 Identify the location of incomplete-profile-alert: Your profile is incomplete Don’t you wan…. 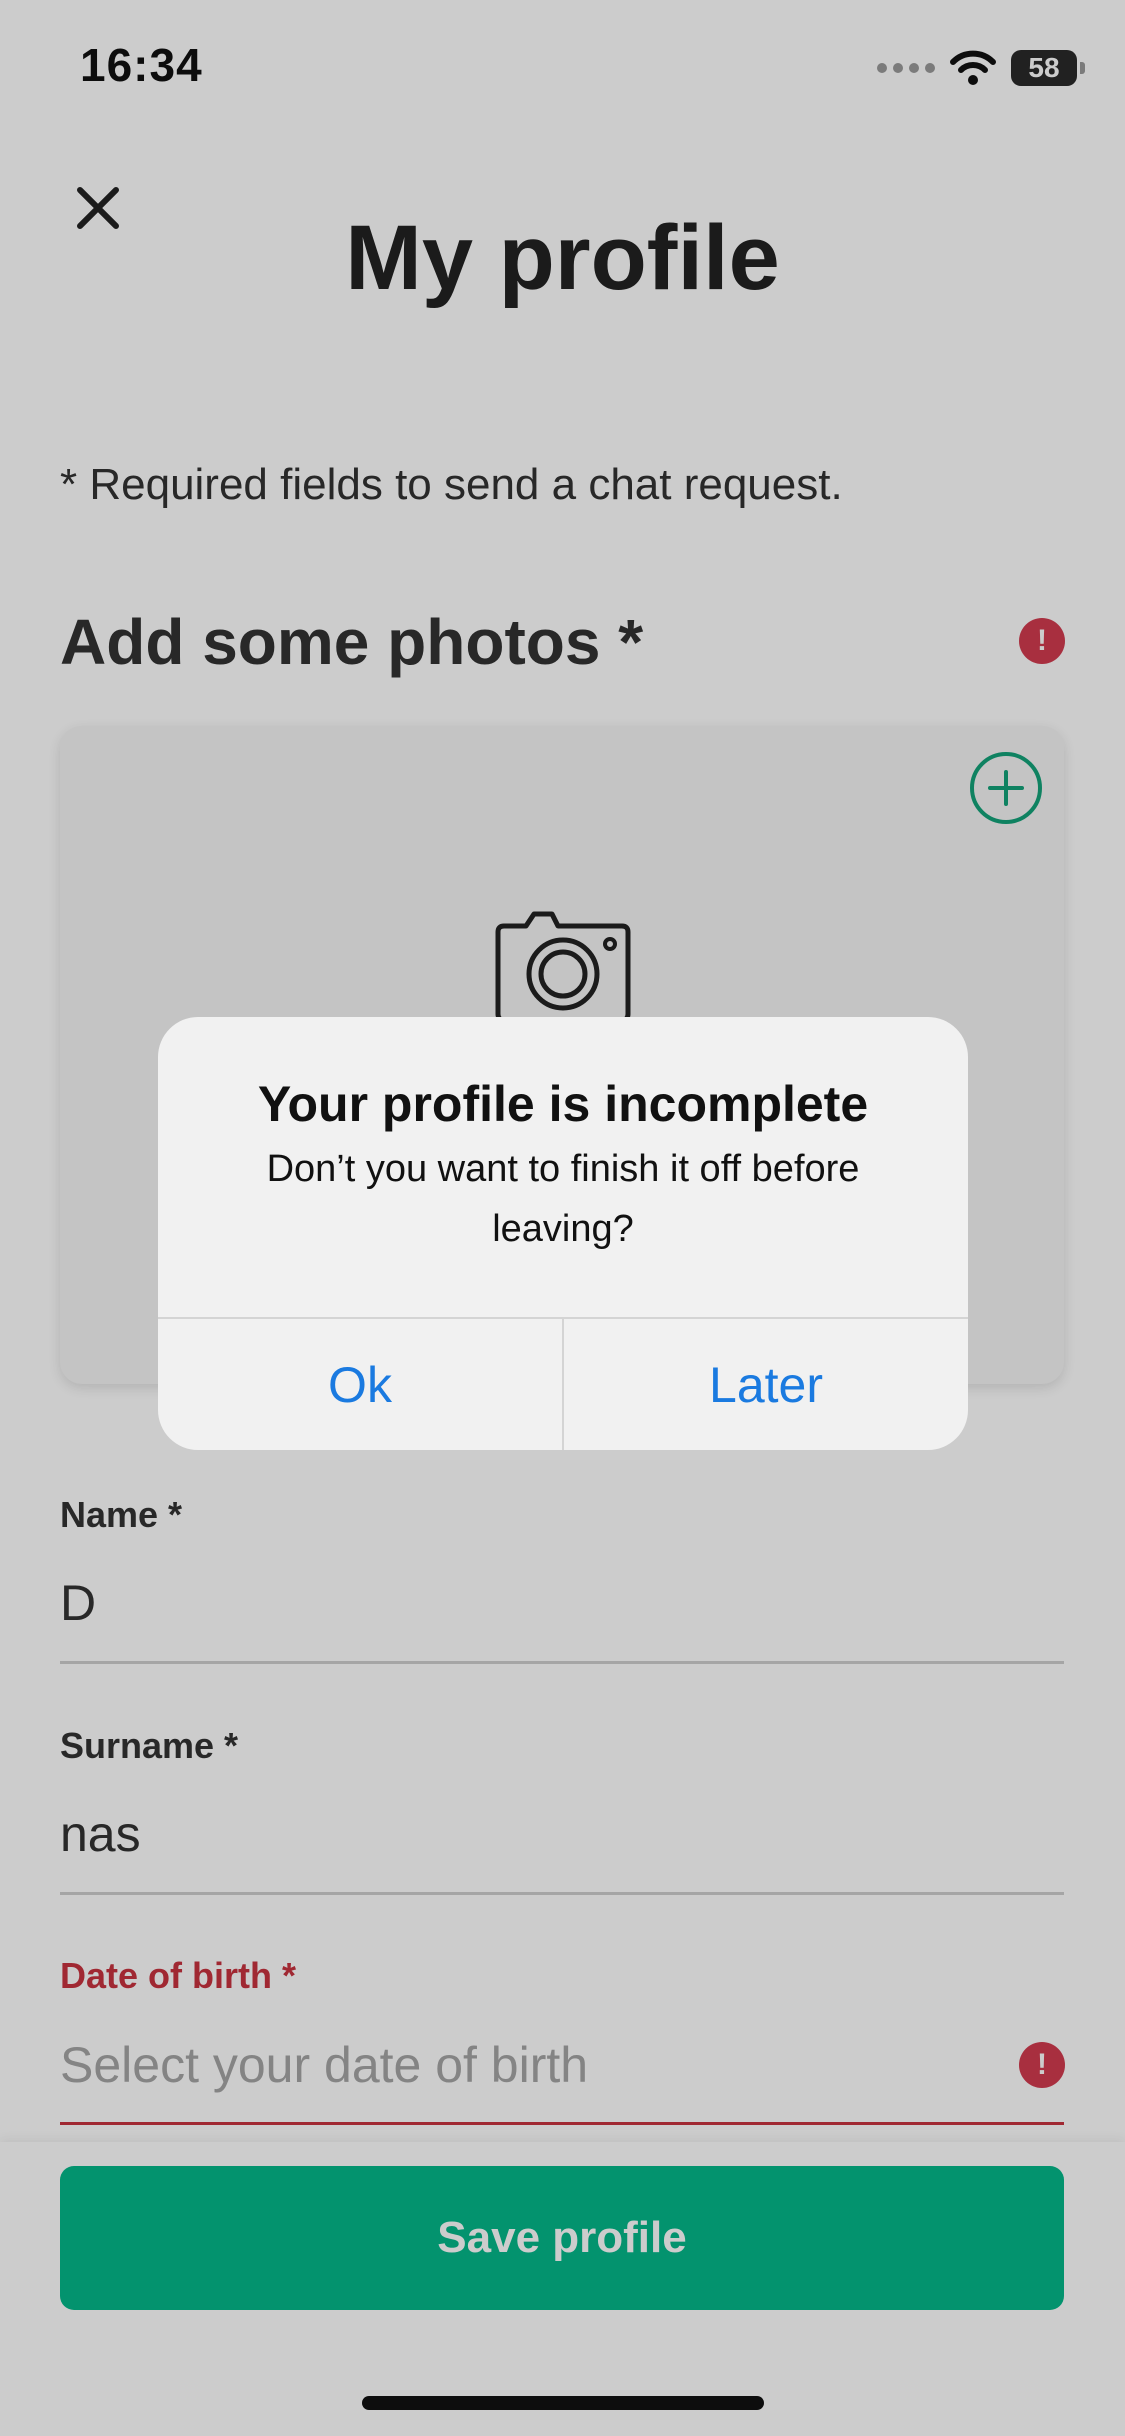
(563, 1233).